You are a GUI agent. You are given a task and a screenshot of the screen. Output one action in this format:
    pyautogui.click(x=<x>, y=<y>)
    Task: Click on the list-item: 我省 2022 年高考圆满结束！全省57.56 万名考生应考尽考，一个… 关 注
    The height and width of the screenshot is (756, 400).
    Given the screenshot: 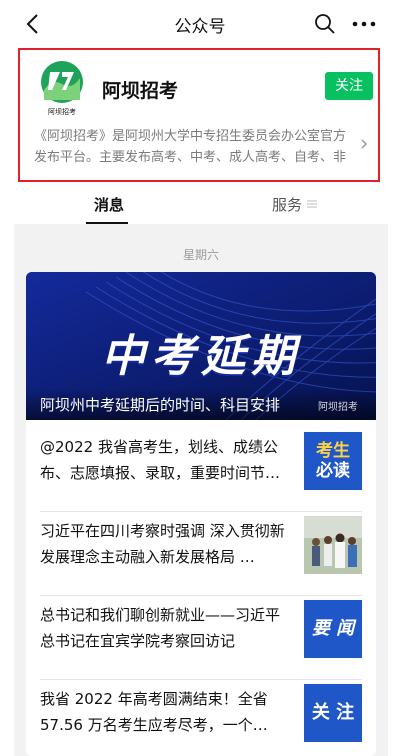 What is the action you would take?
    pyautogui.click(x=201, y=718)
    